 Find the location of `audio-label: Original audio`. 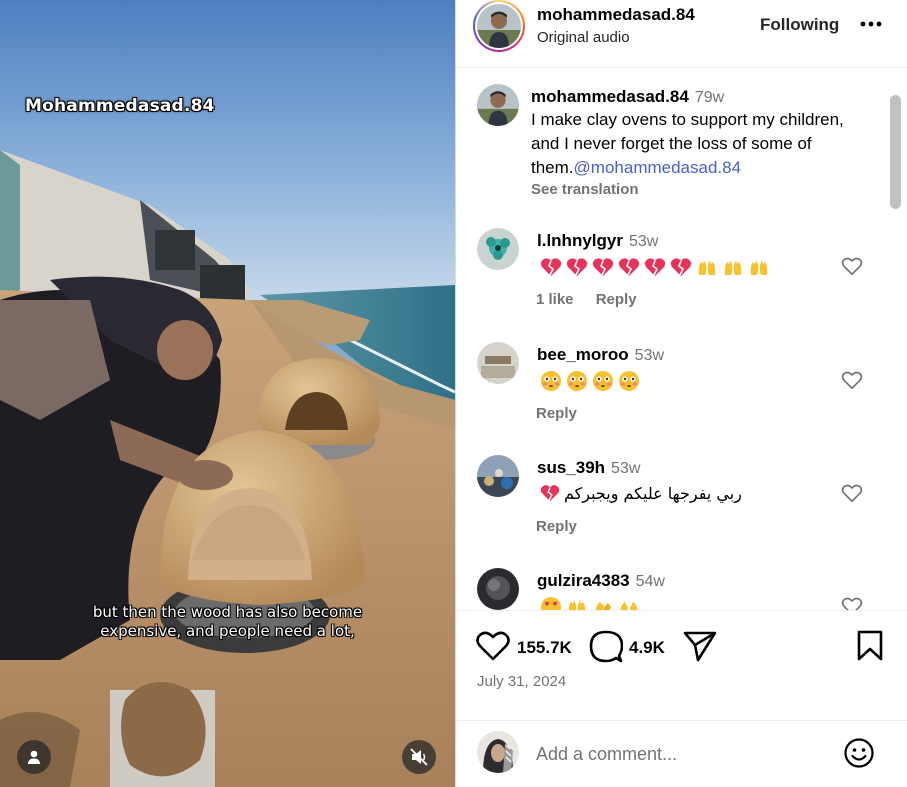

audio-label: Original audio is located at coordinates (583, 37).